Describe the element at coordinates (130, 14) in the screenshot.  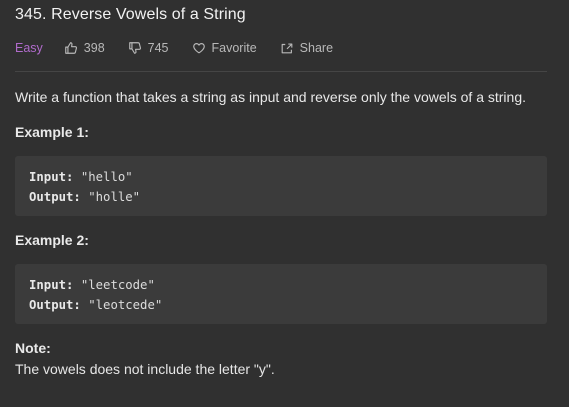
I see `problem-title: 345. Reverse Vowels of a String` at that location.